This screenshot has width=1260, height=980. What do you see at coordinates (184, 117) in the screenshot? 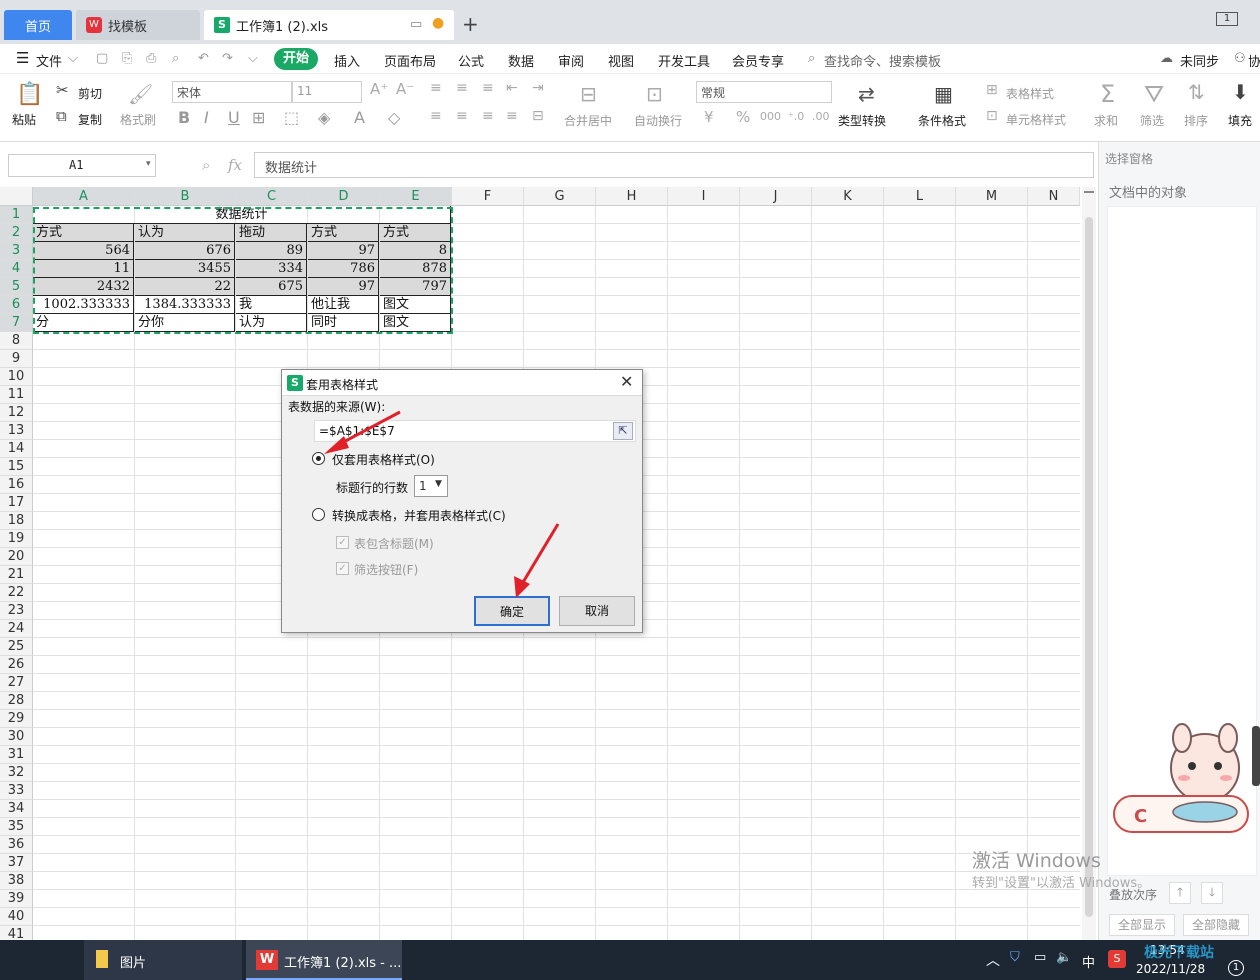
I see `bold-icon: B` at bounding box center [184, 117].